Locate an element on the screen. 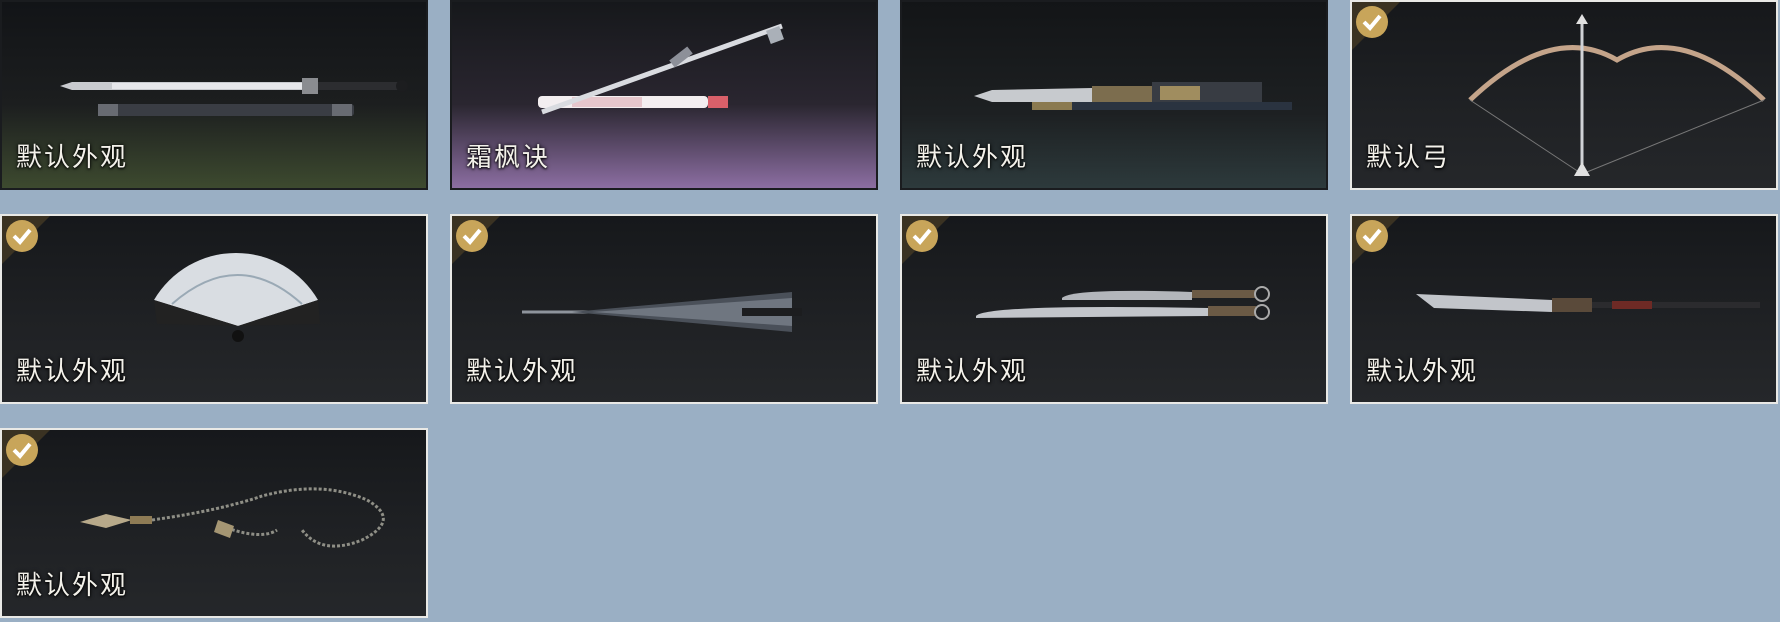 This screenshot has height=622, width=1780. skin-card: 霜枫诀 is located at coordinates (664, 95).